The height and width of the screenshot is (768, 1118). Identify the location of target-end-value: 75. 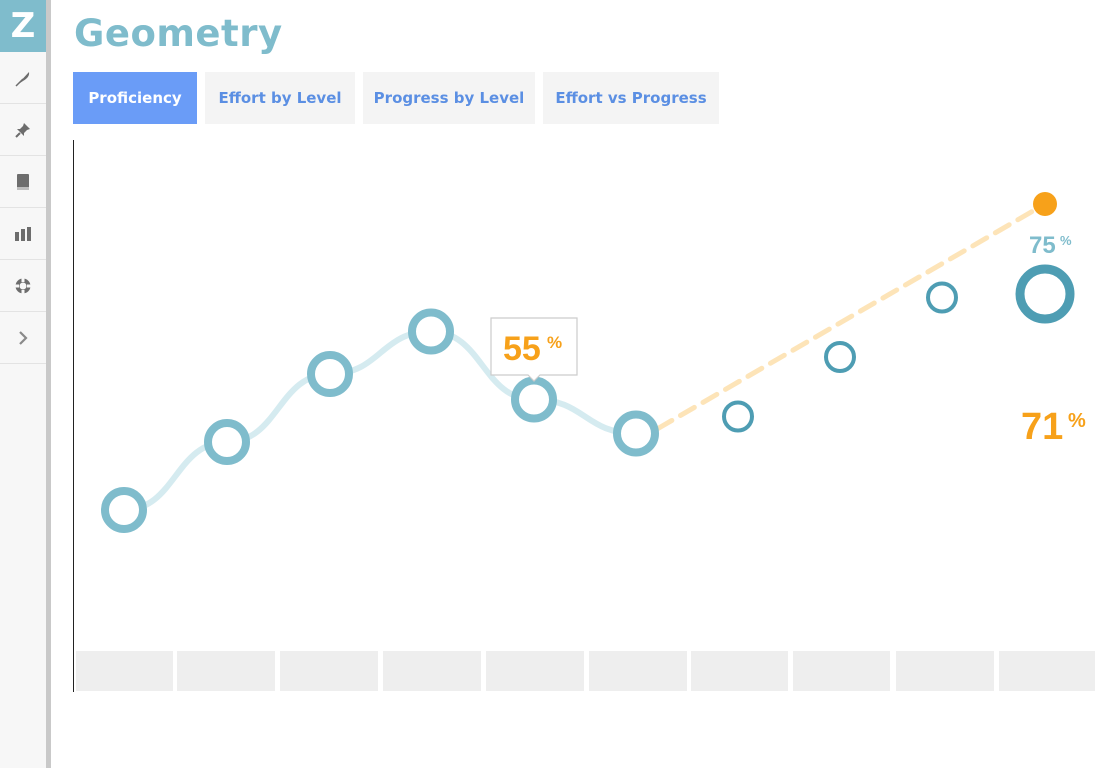
(1042, 245).